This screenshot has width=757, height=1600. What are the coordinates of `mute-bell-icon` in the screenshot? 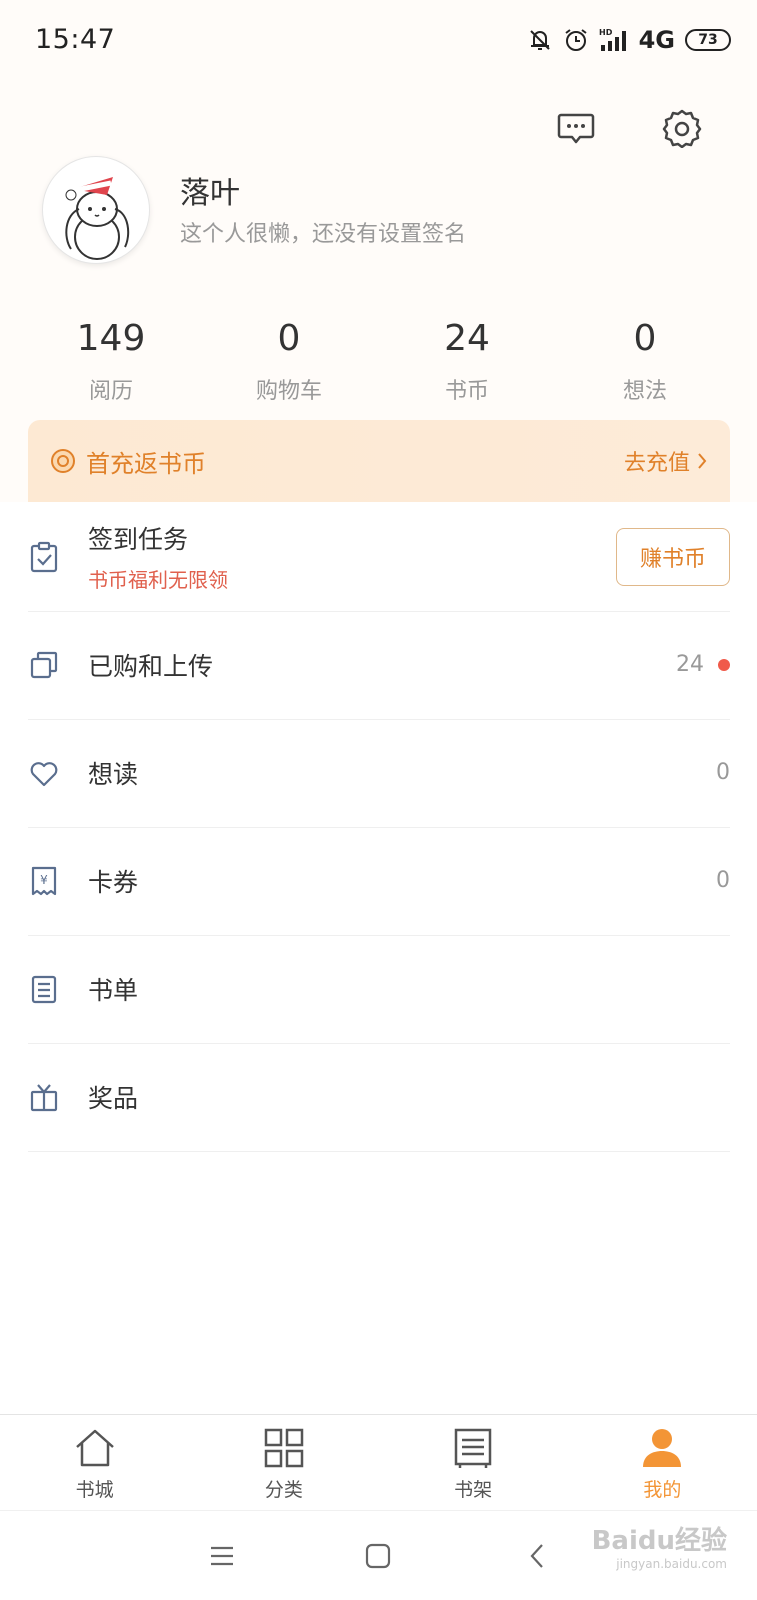 It's located at (539, 40).